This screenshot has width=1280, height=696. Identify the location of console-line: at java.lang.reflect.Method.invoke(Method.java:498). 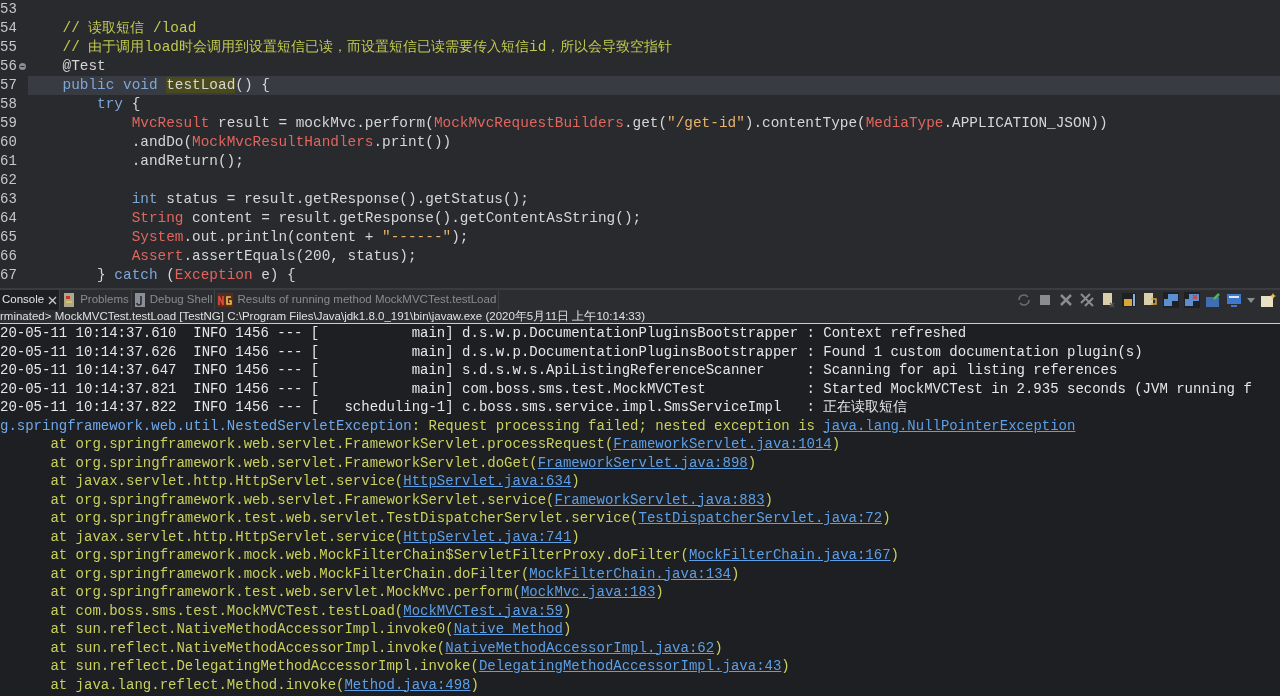
(264, 684).